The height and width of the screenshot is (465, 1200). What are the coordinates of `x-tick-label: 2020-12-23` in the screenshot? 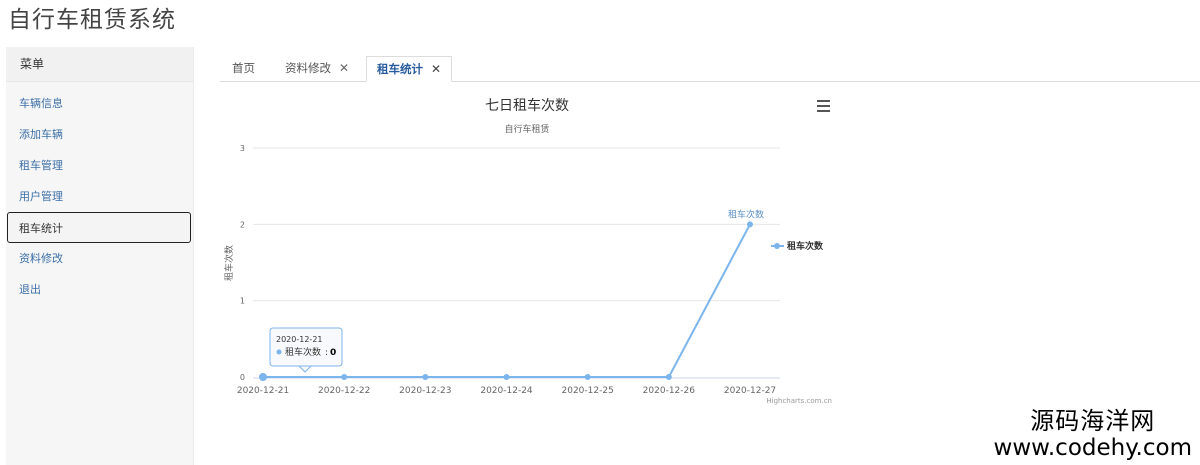 It's located at (425, 391).